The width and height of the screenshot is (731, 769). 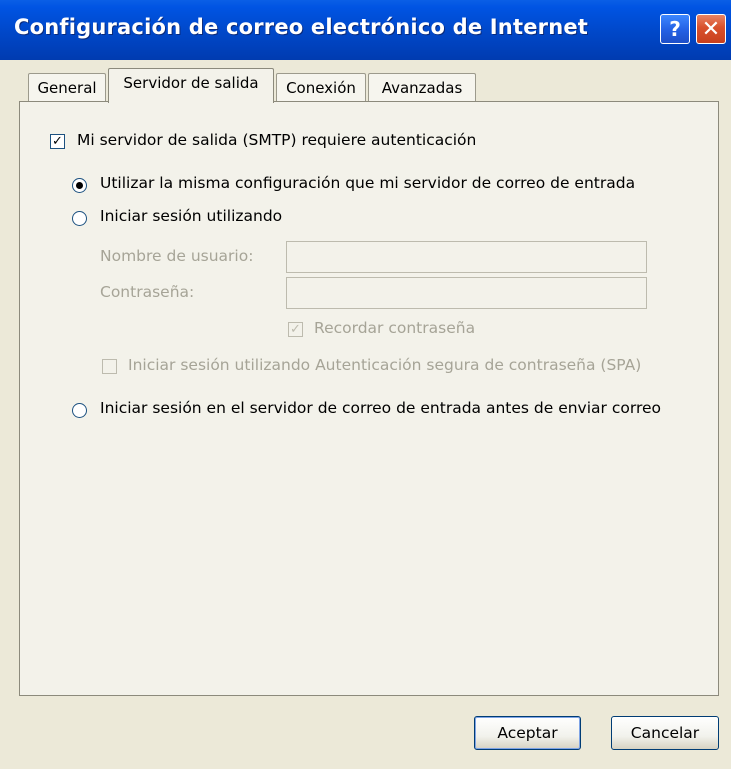 I want to click on close-button: ✕, so click(x=711, y=29).